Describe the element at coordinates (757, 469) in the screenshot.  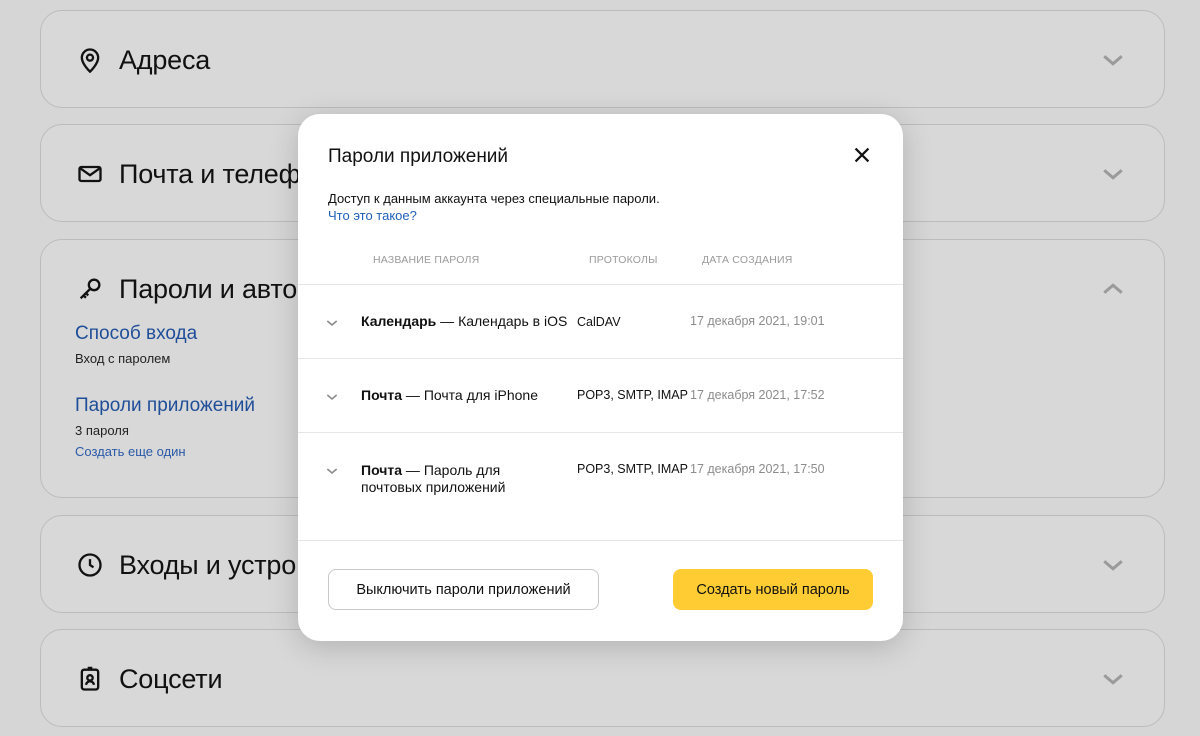
I see `password-created: 17 декабря 2021, 17:50` at that location.